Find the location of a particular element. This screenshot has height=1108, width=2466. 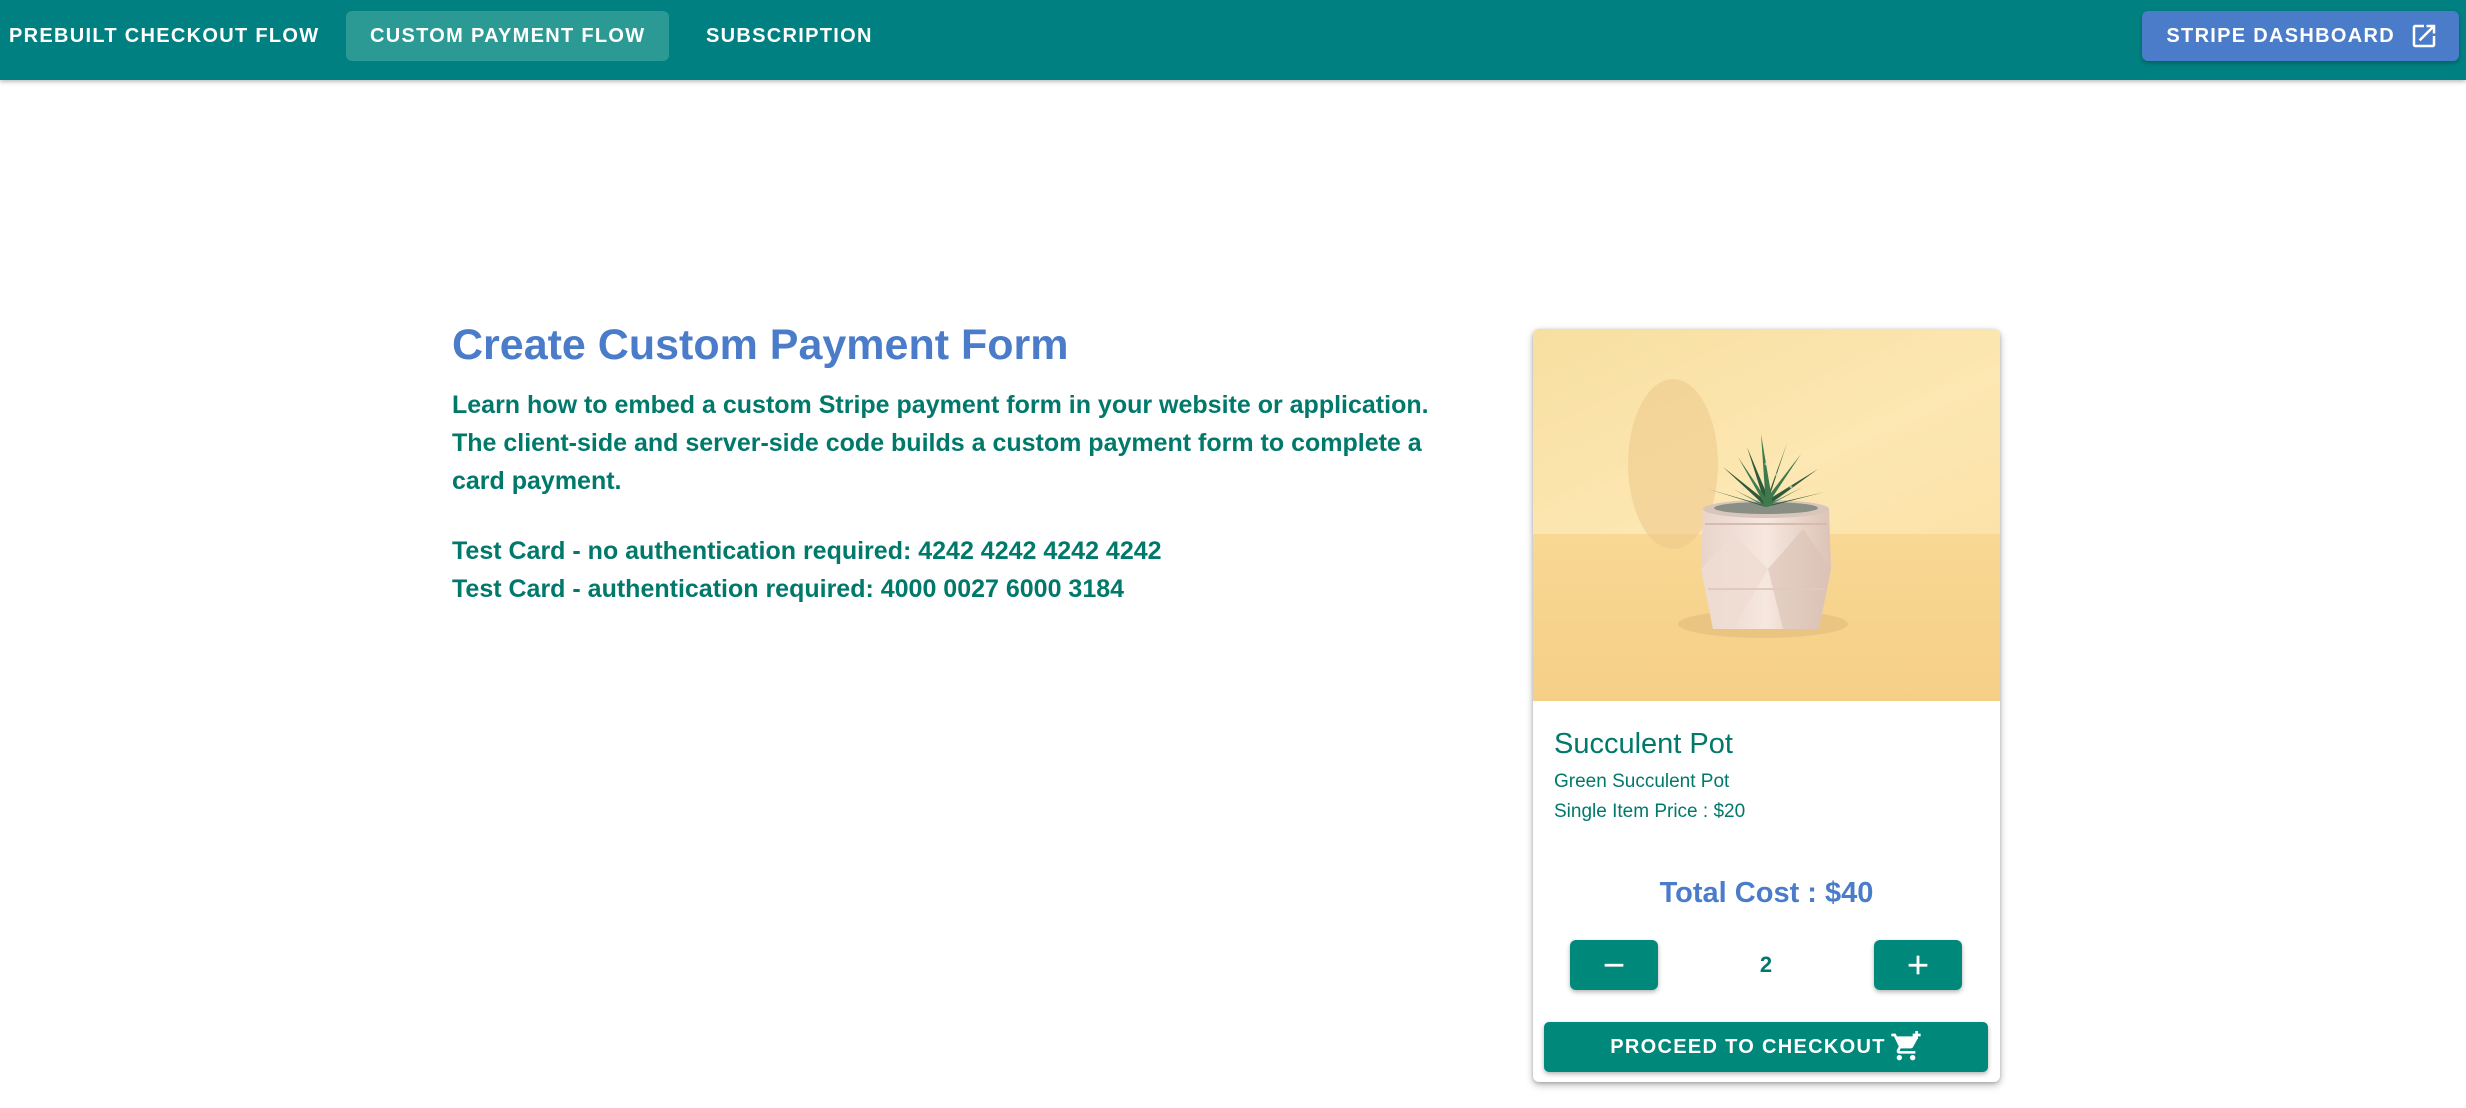

decrease-quantity-button is located at coordinates (1614, 965).